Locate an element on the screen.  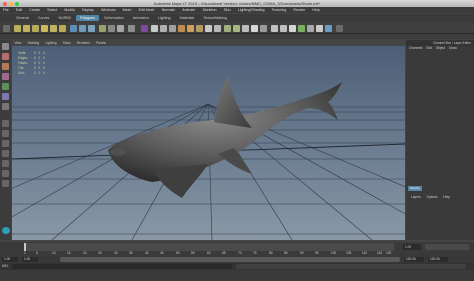
paint-select-icon is located at coordinates (5, 66).